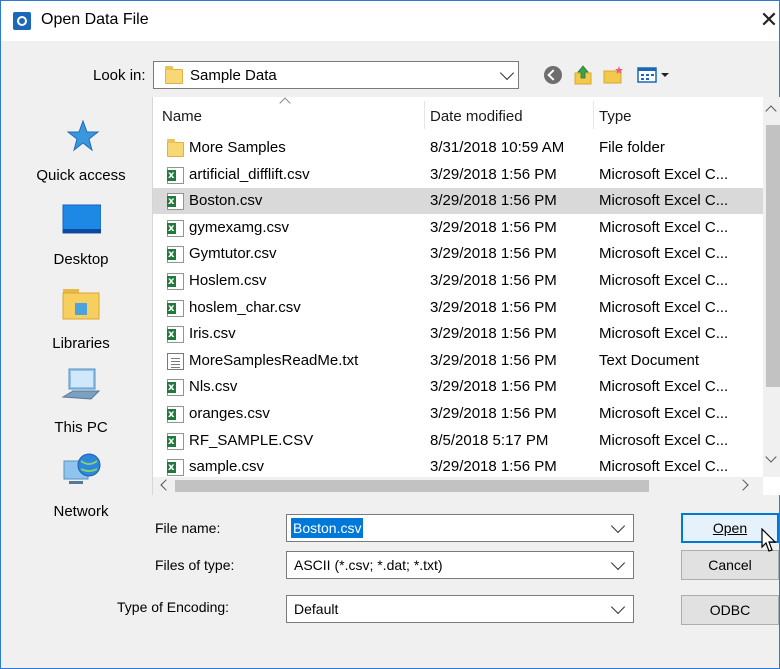 This screenshot has width=780, height=669. What do you see at coordinates (245, 307) in the screenshot?
I see `file-name-cell: hoslem_char.csv` at bounding box center [245, 307].